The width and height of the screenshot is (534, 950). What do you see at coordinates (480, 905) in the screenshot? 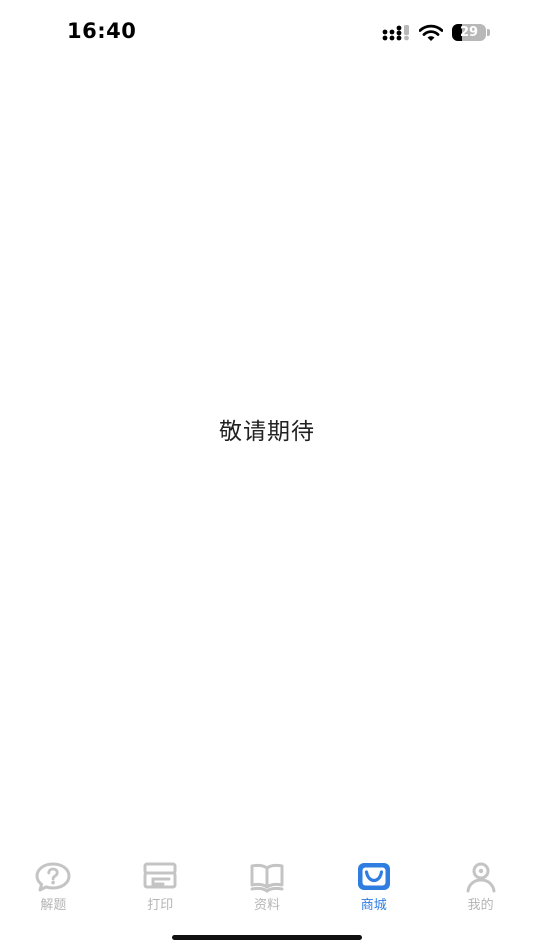
I see `tab-mine-label: 我的` at bounding box center [480, 905].